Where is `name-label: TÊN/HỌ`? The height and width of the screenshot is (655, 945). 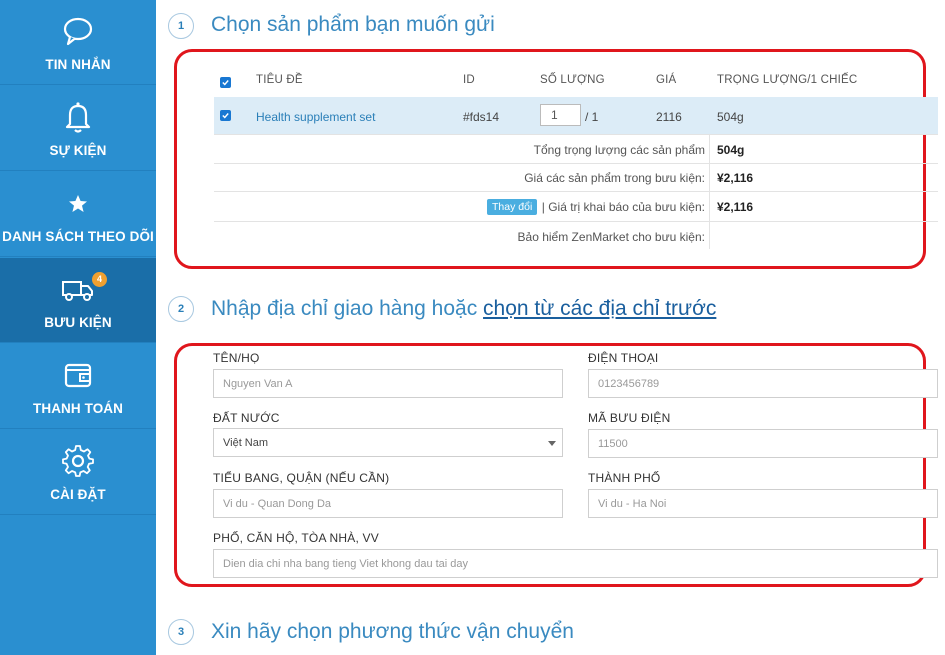 name-label: TÊN/HỌ is located at coordinates (236, 358).